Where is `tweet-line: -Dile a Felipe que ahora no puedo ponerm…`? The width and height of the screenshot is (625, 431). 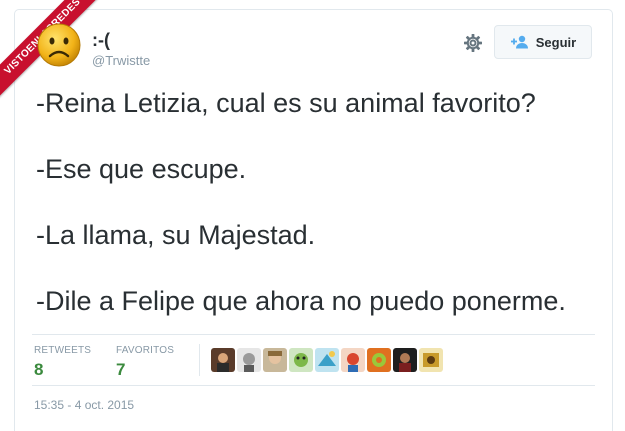
tweet-line: -Dile a Felipe que ahora no puedo ponerm… is located at coordinates (301, 301).